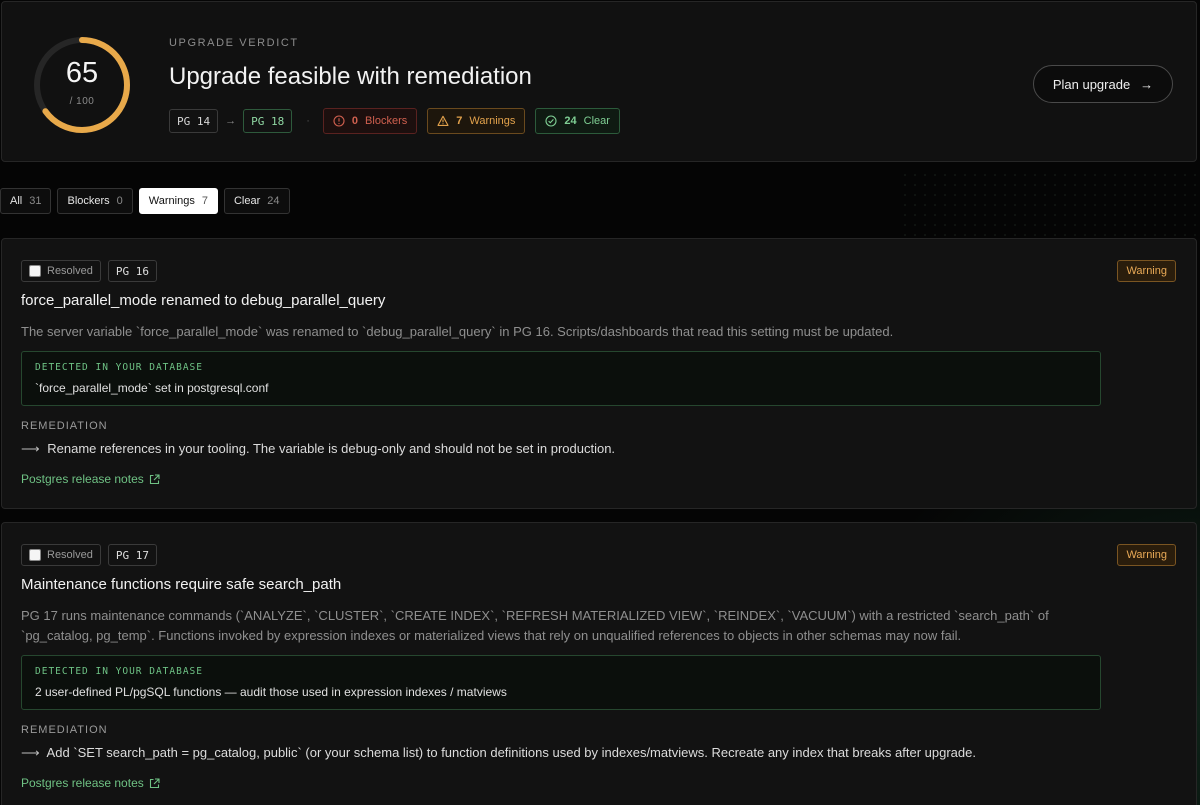  What do you see at coordinates (16, 201) in the screenshot?
I see `filter-tab-label: All` at bounding box center [16, 201].